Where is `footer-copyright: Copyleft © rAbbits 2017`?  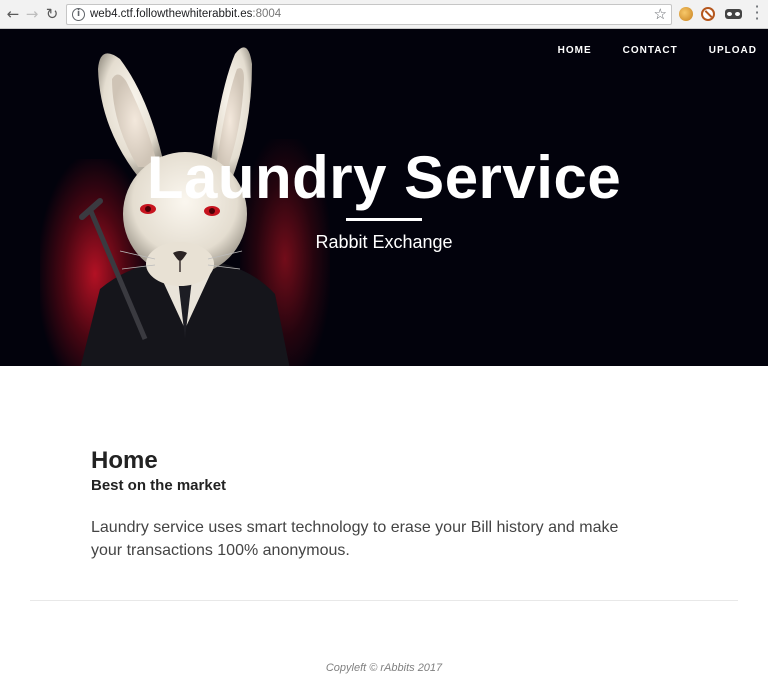 footer-copyright: Copyleft © rAbbits 2017 is located at coordinates (384, 668).